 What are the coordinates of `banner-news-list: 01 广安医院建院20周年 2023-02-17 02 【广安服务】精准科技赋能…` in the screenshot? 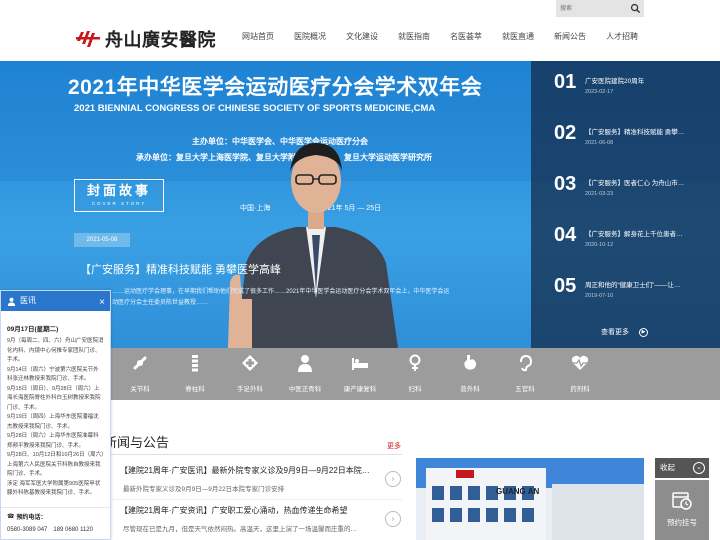 It's located at (625, 204).